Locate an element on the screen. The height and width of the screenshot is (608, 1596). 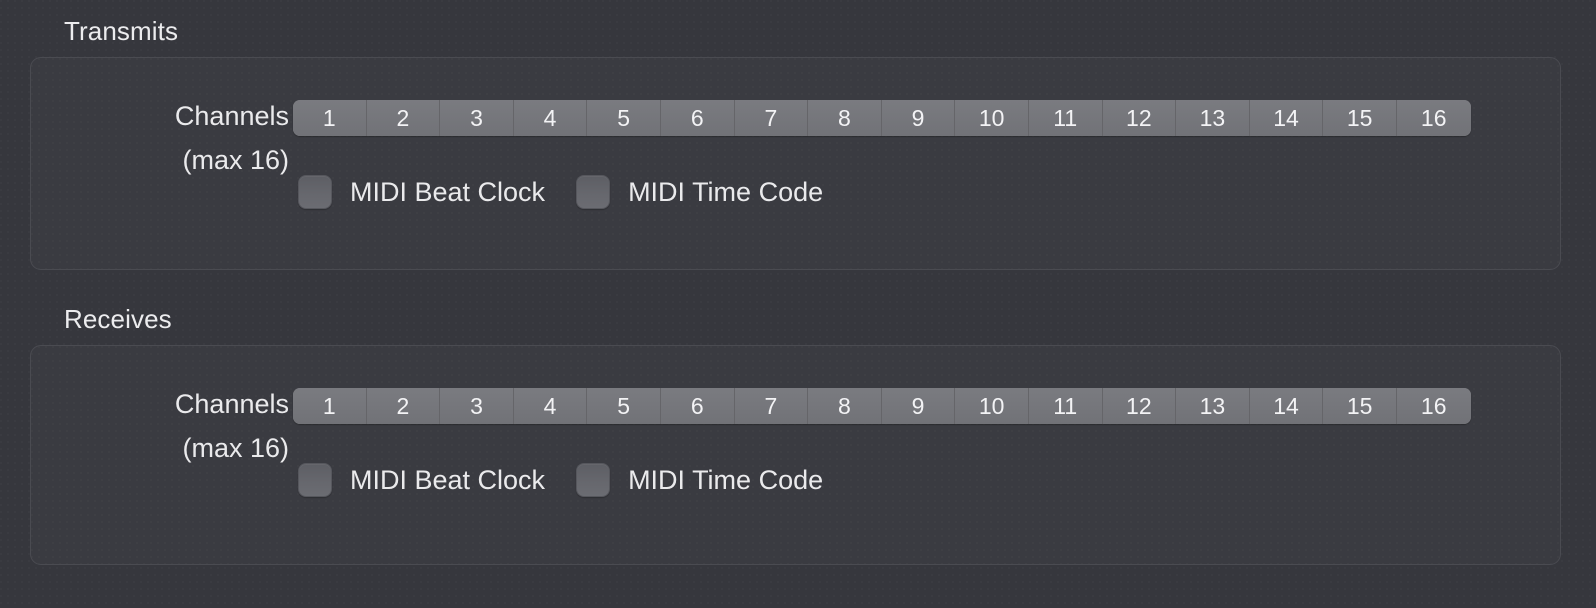
section-title-transmits: Transmits is located at coordinates (121, 31).